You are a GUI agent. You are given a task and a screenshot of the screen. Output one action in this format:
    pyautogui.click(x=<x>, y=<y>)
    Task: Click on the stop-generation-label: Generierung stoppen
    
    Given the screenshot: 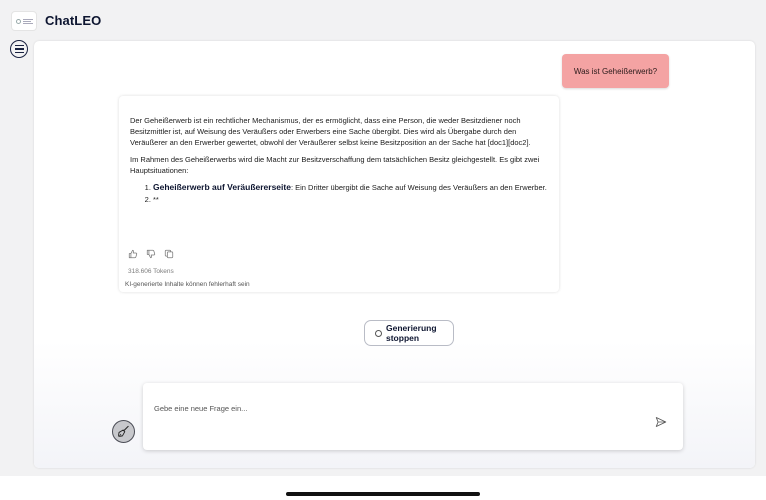 What is the action you would take?
    pyautogui.click(x=411, y=333)
    